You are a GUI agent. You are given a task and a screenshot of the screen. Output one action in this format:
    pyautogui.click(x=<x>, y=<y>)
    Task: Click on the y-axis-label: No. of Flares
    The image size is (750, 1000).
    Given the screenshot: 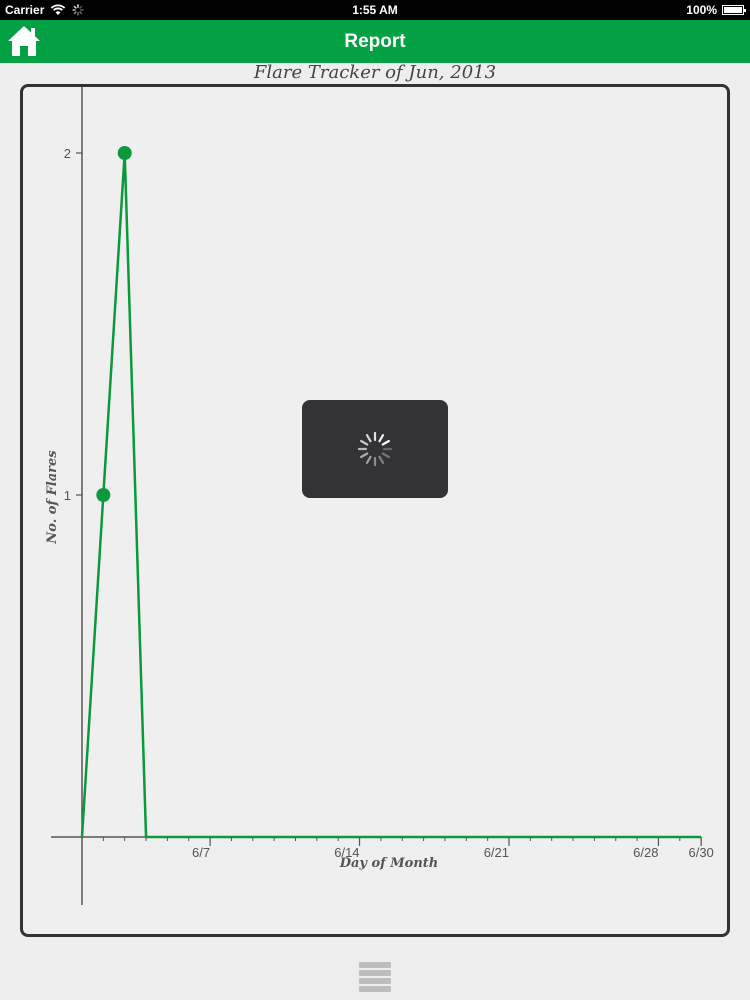 What is the action you would take?
    pyautogui.click(x=52, y=497)
    